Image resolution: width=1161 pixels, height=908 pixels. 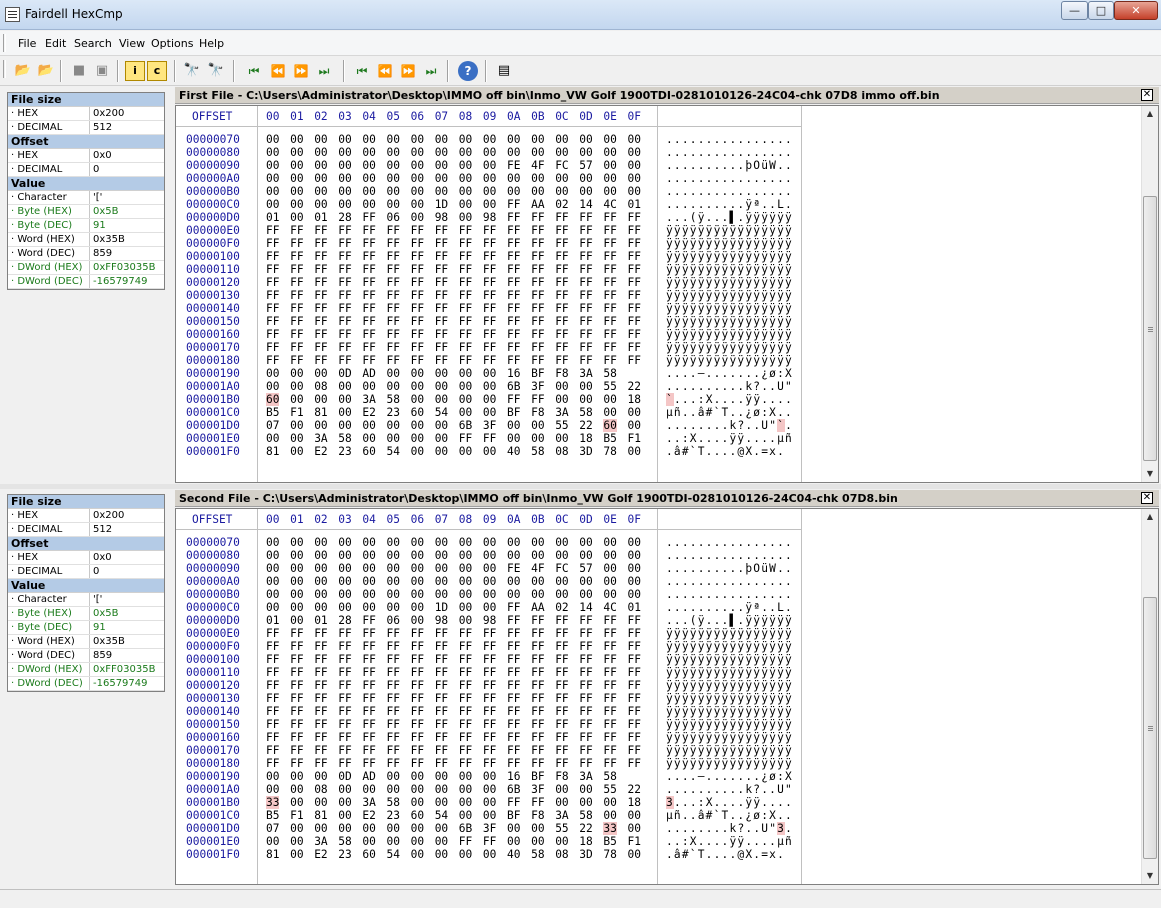 I want to click on hex-byte: 57, so click(x=585, y=165).